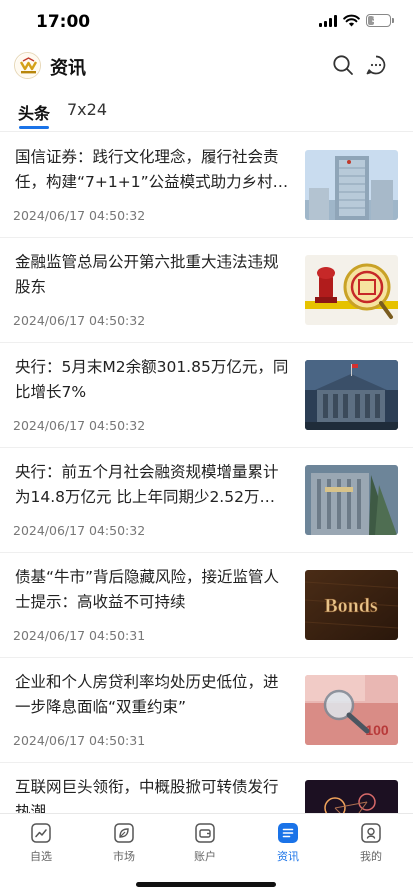 This screenshot has width=413, height=896. Describe the element at coordinates (147, 795) in the screenshot. I see `news-title: 互联网巨头领衔，中概股掀可转债发行热潮` at that location.